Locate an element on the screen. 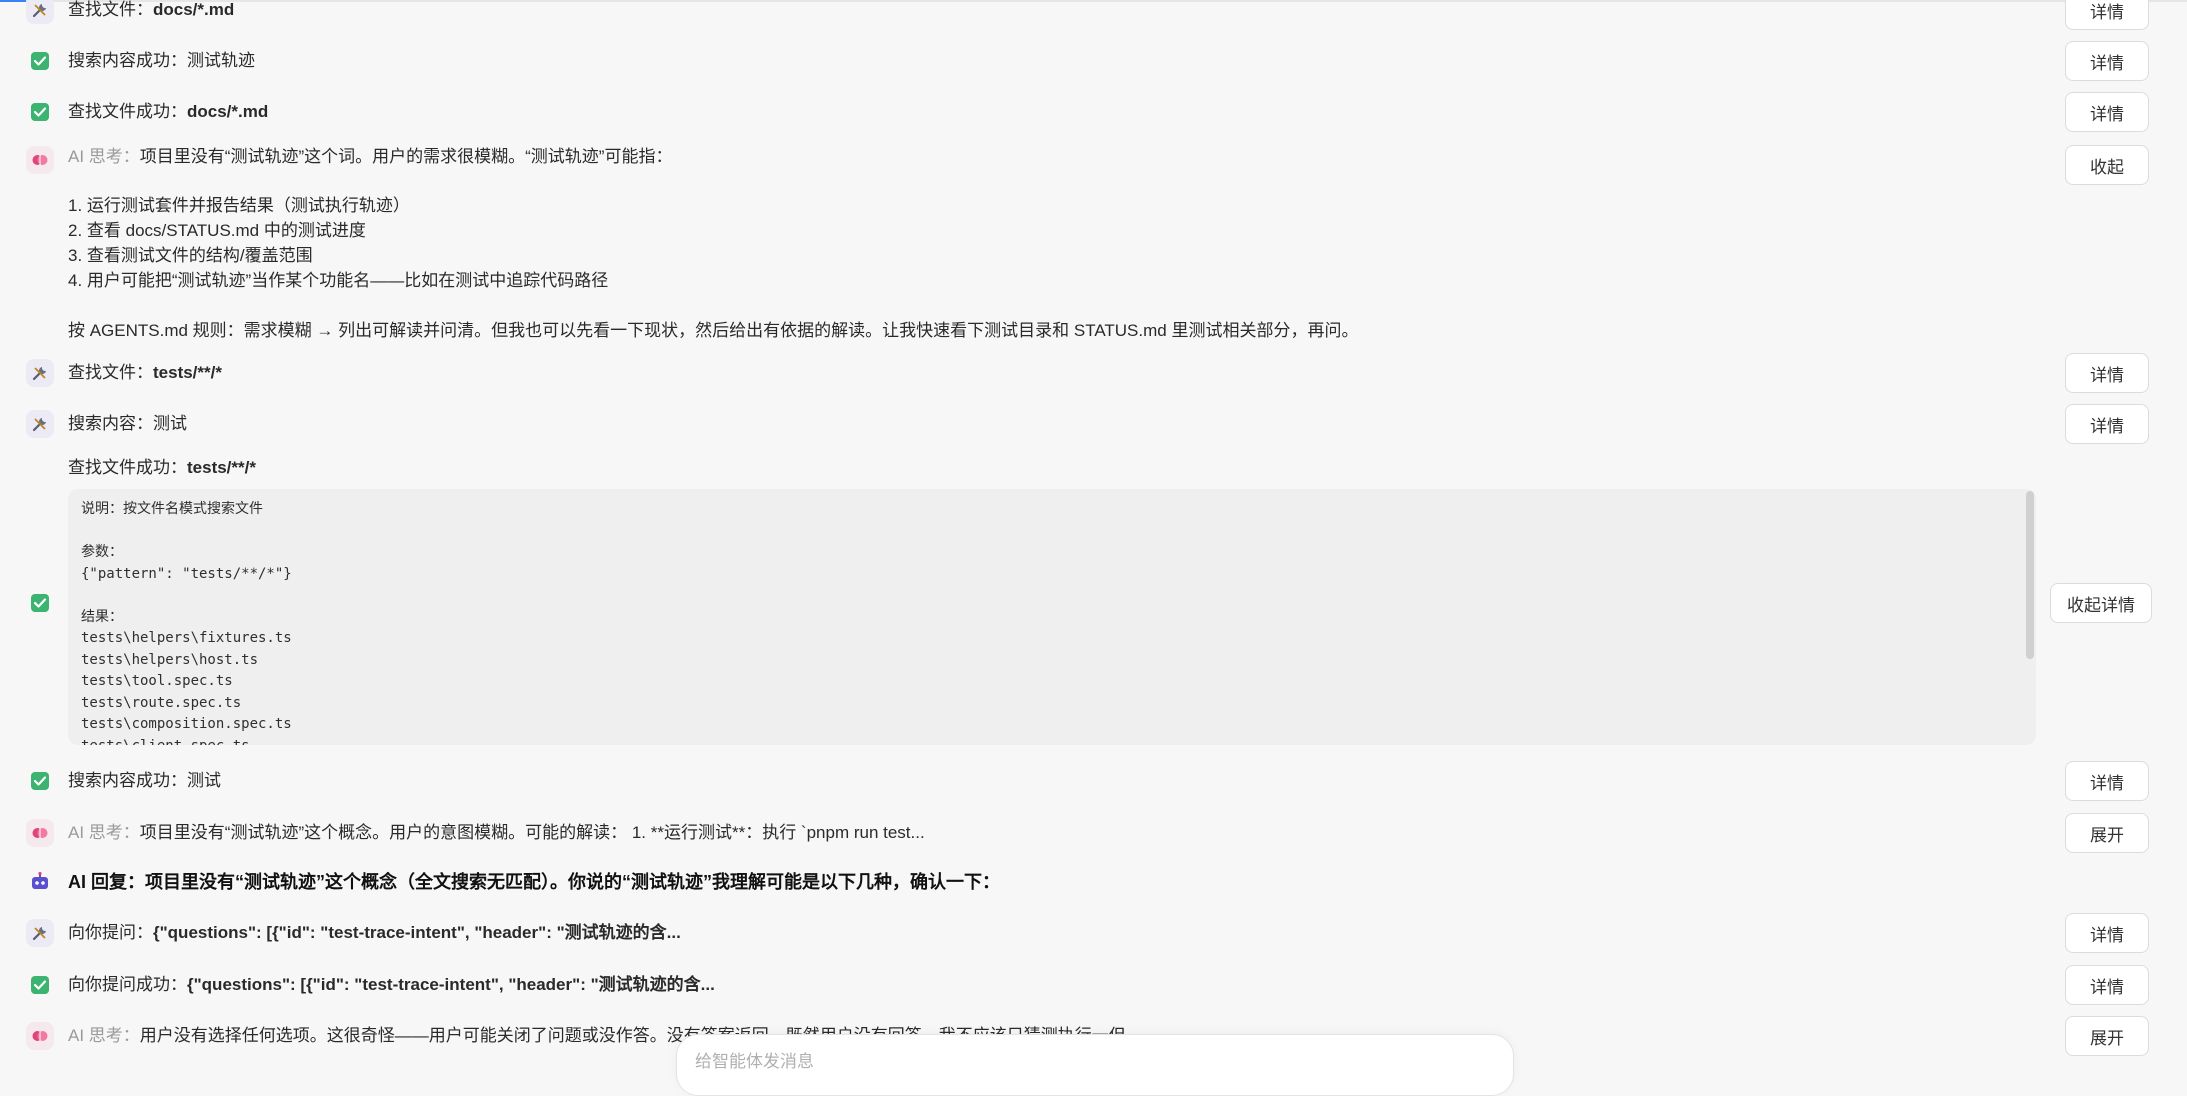  tool-label: 搜索内容：测试 is located at coordinates (127, 424).